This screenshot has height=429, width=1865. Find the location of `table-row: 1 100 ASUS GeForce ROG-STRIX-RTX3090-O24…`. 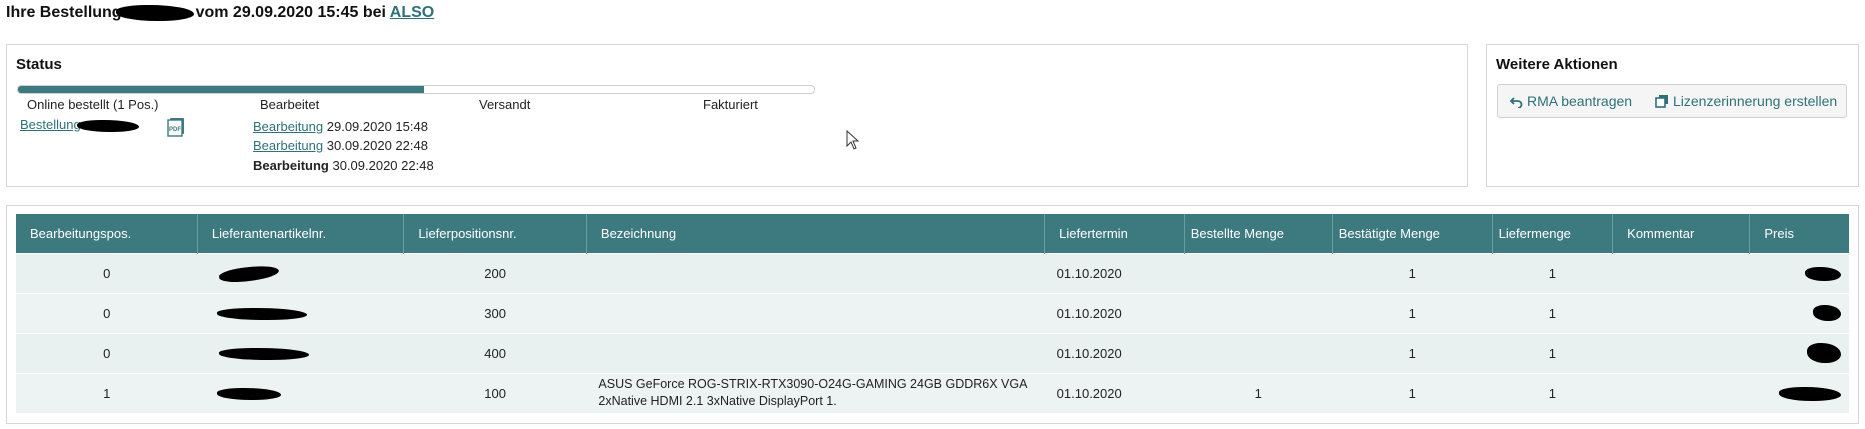

table-row: 1 100 ASUS GeForce ROG-STRIX-RTX3090-O24… is located at coordinates (932, 392).